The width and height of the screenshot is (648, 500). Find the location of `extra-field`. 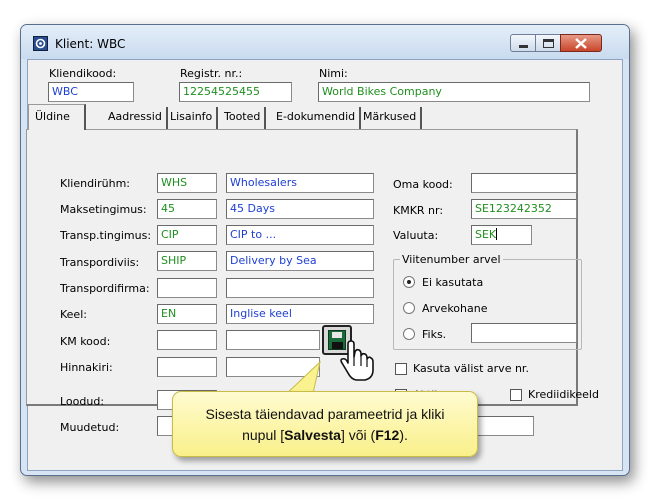

extra-field is located at coordinates (502, 426).